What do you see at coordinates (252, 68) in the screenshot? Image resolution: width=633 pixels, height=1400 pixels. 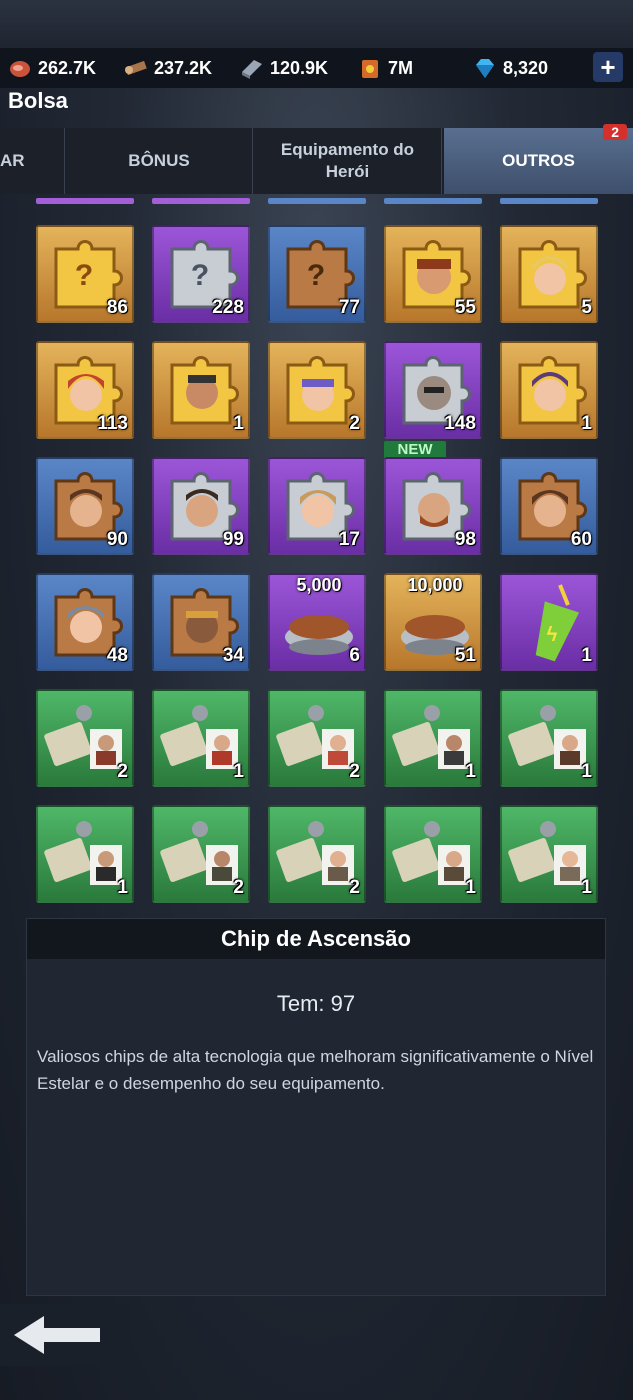 I see `steel-icon` at bounding box center [252, 68].